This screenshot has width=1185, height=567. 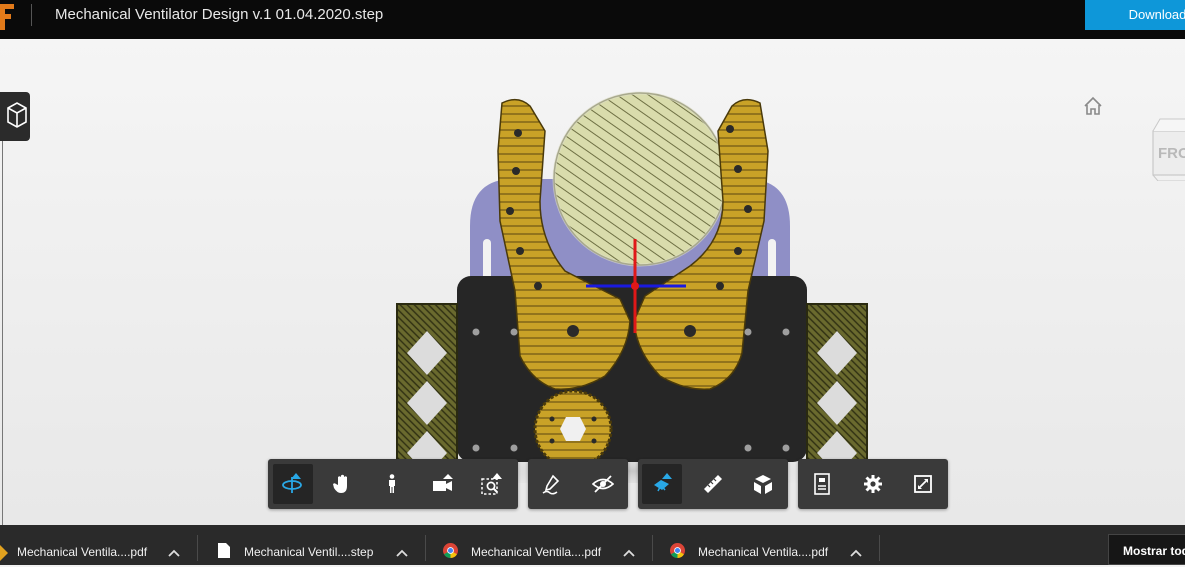 I want to click on walk-tool-button, so click(x=392, y=484).